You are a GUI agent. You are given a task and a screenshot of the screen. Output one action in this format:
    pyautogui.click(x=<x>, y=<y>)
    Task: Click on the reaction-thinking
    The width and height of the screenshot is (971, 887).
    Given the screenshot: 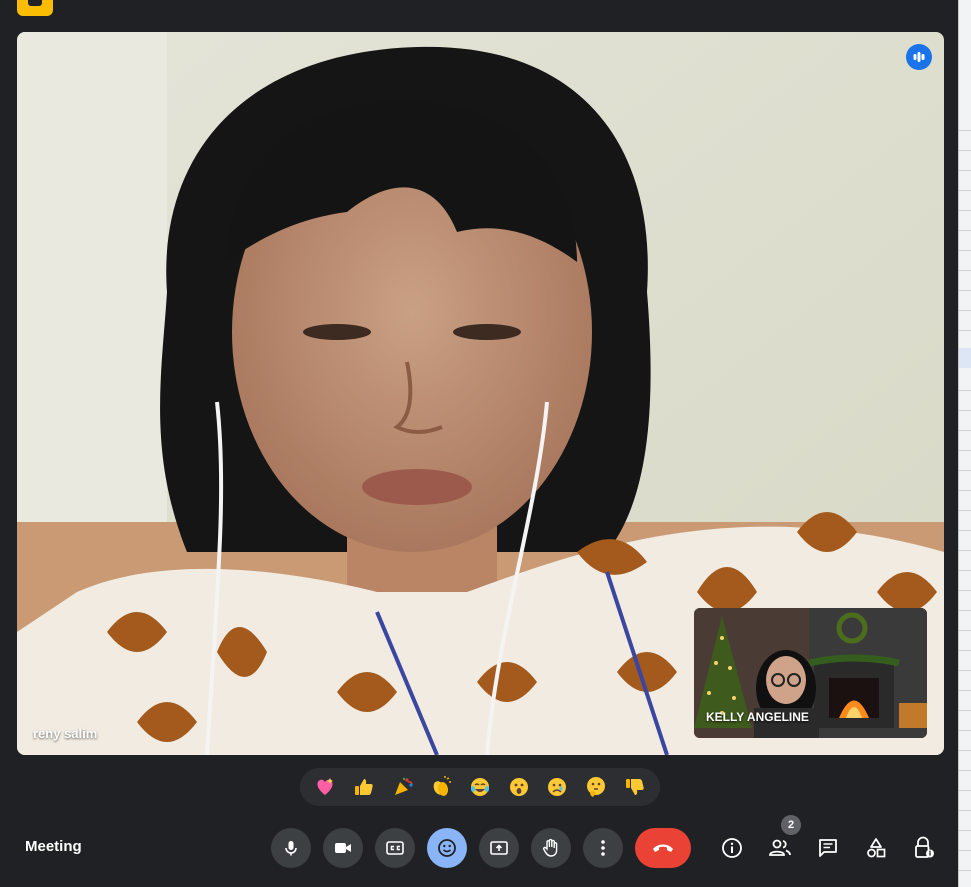 What is the action you would take?
    pyautogui.click(x=596, y=787)
    